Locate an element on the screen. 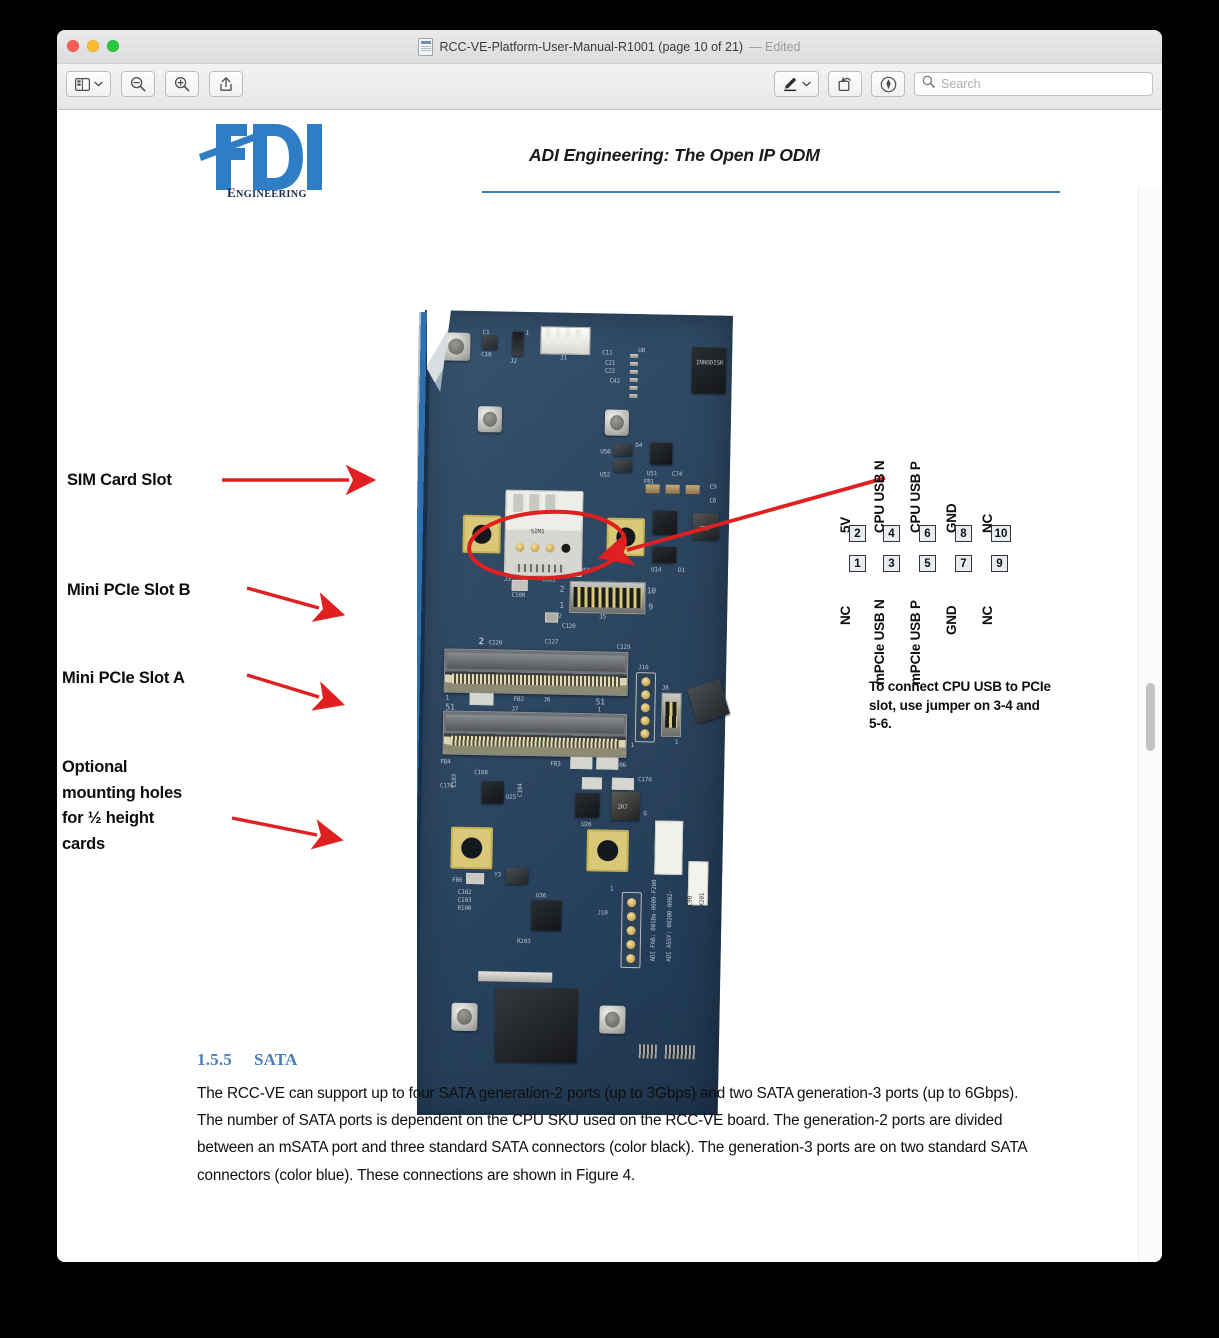 This screenshot has width=1219, height=1338. search-icon is located at coordinates (928, 84).